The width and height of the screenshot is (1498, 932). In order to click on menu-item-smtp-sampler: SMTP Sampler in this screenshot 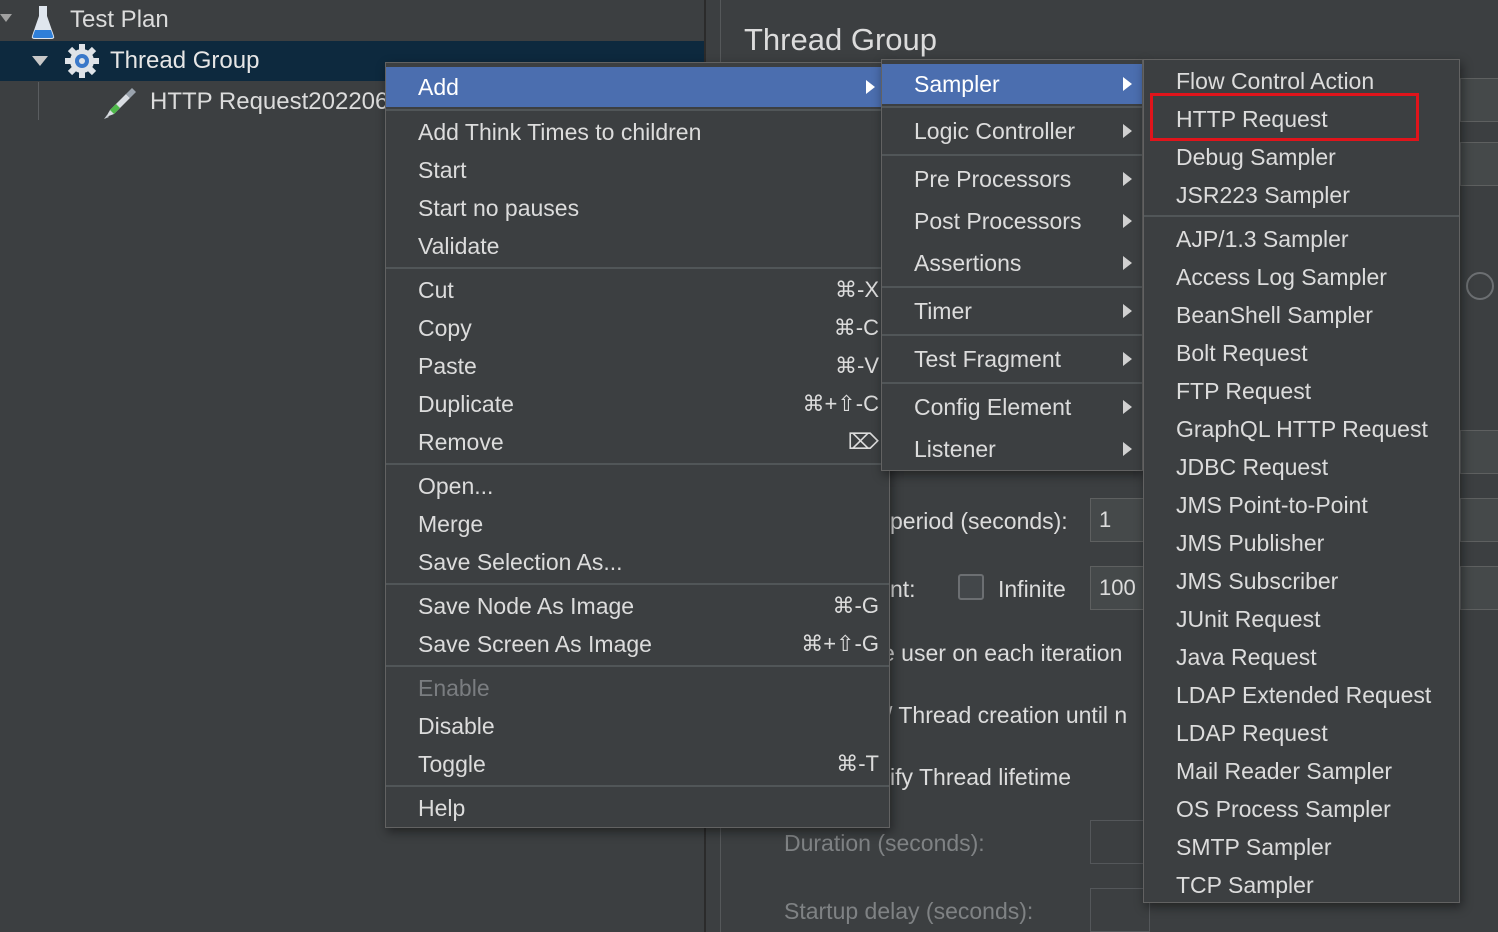, I will do `click(1301, 847)`.